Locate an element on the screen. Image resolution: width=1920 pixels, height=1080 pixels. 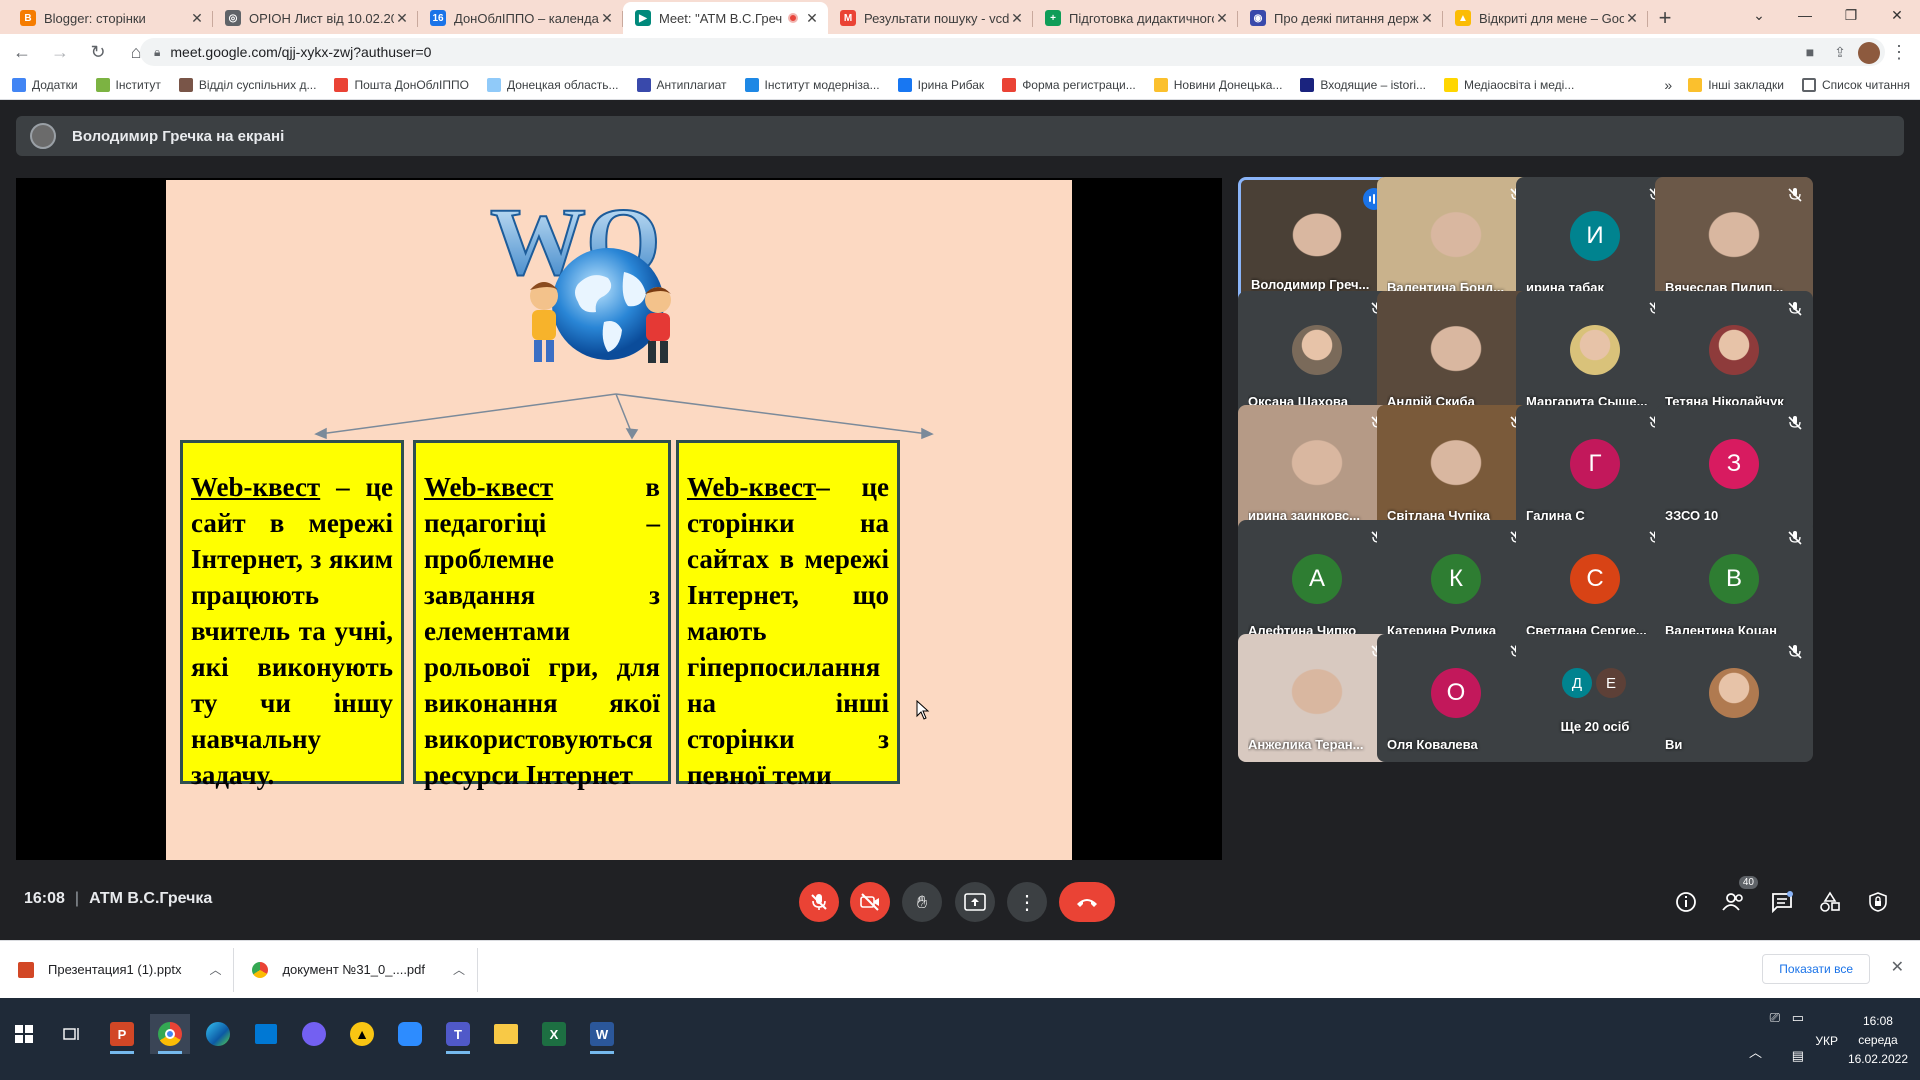
action-center-icon: ▤ is located at coordinates (1798, 1056).